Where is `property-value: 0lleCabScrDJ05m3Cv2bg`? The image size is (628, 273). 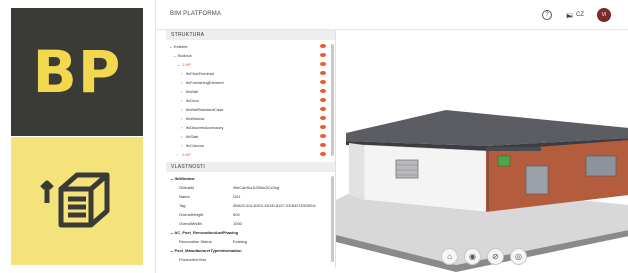
property-value: 0lleCabScrDJ05m3Cv2bg is located at coordinates (256, 187).